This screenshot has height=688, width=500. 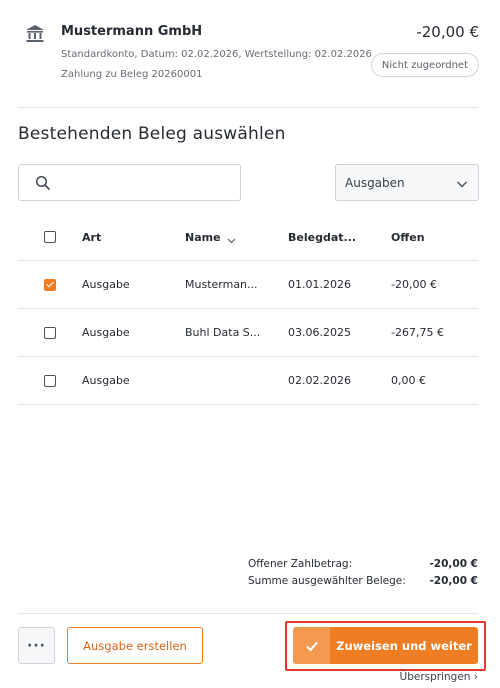 What do you see at coordinates (132, 74) in the screenshot?
I see `transaction-reference: Zahlung zu Beleg 20260001` at bounding box center [132, 74].